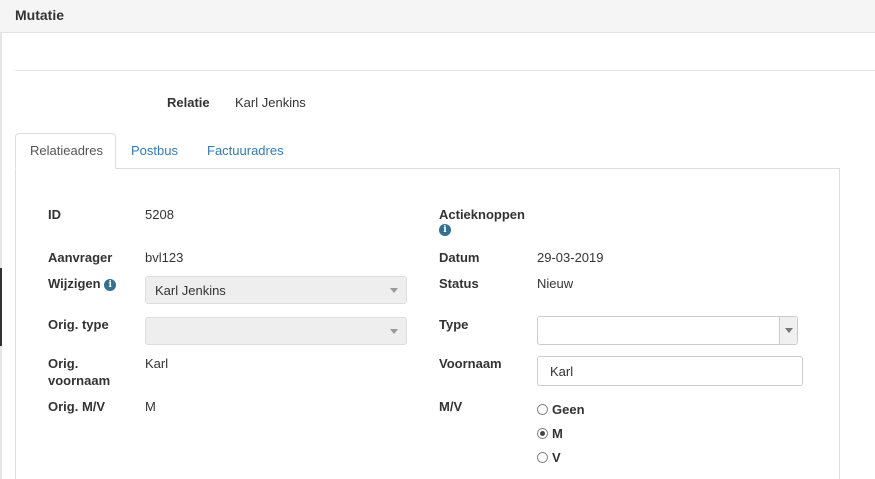  What do you see at coordinates (451, 406) in the screenshot?
I see `mv-label: M/V` at bounding box center [451, 406].